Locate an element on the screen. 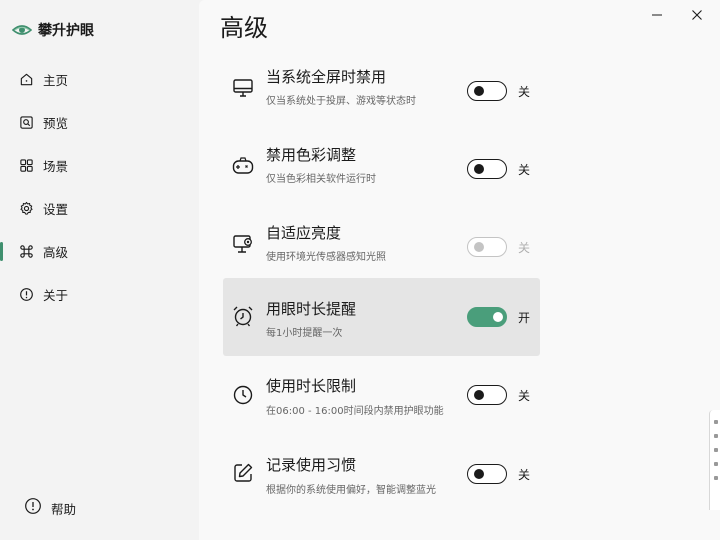 This screenshot has width=720, height=540. monitor-icon is located at coordinates (243, 88).